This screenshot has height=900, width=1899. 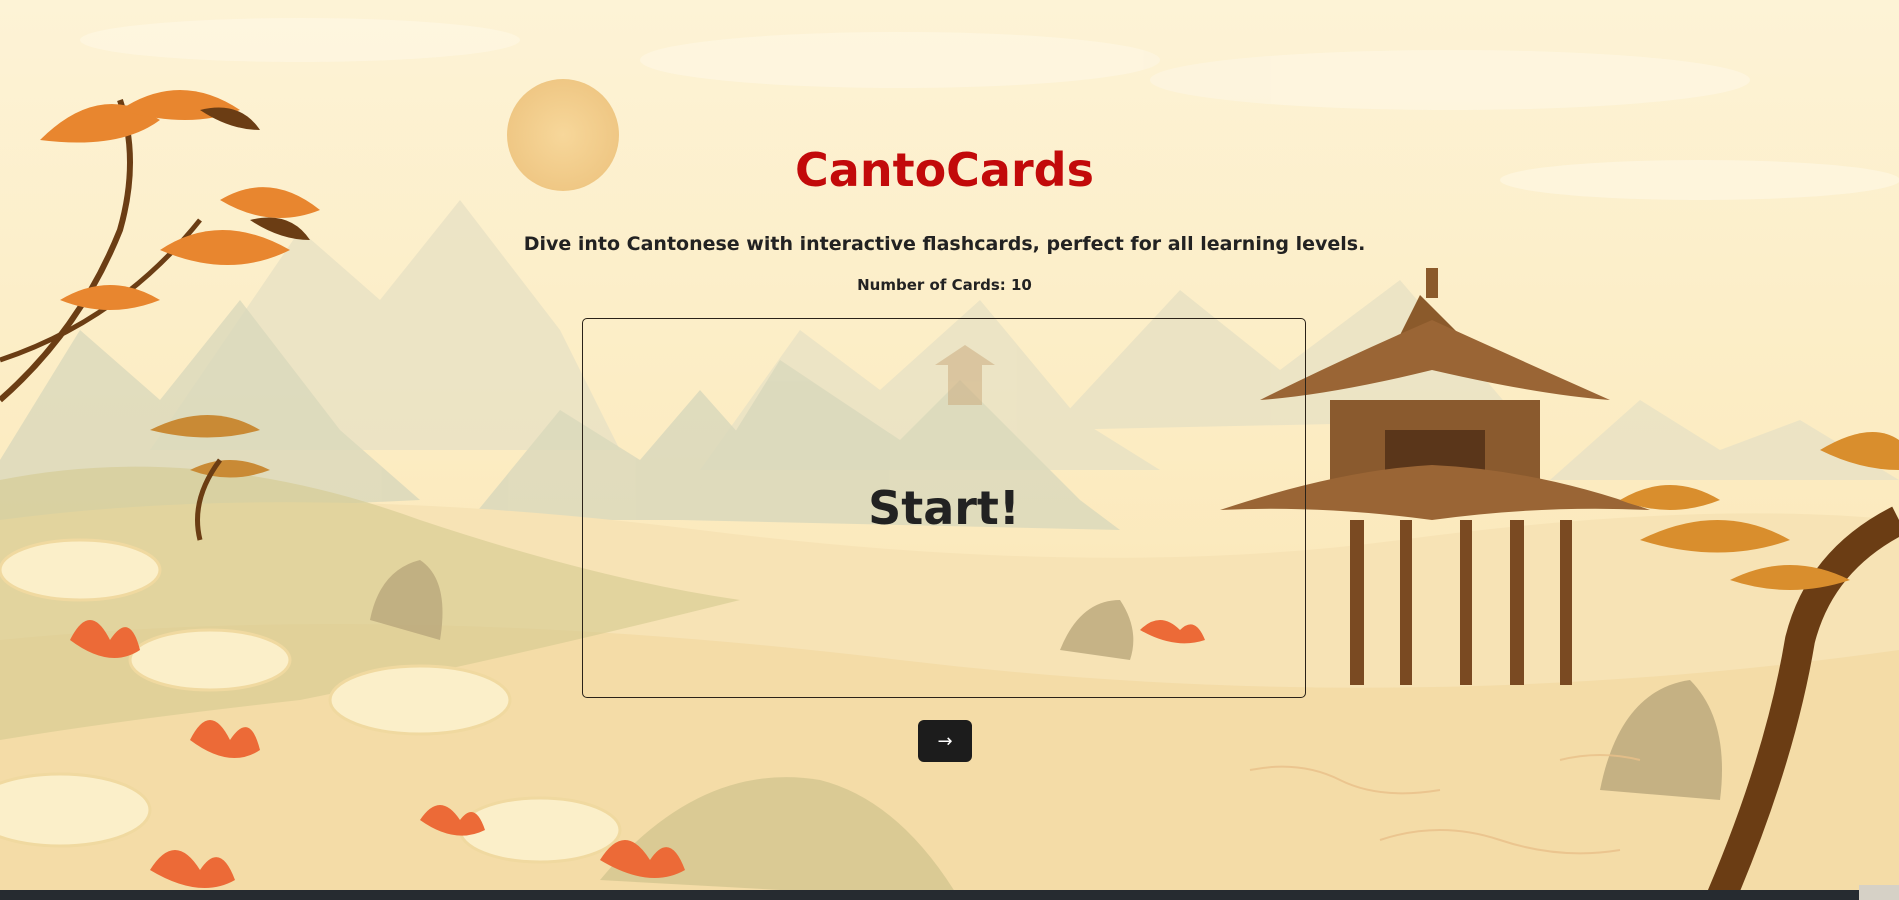 I want to click on flashcard-text: Start!, so click(x=944, y=508).